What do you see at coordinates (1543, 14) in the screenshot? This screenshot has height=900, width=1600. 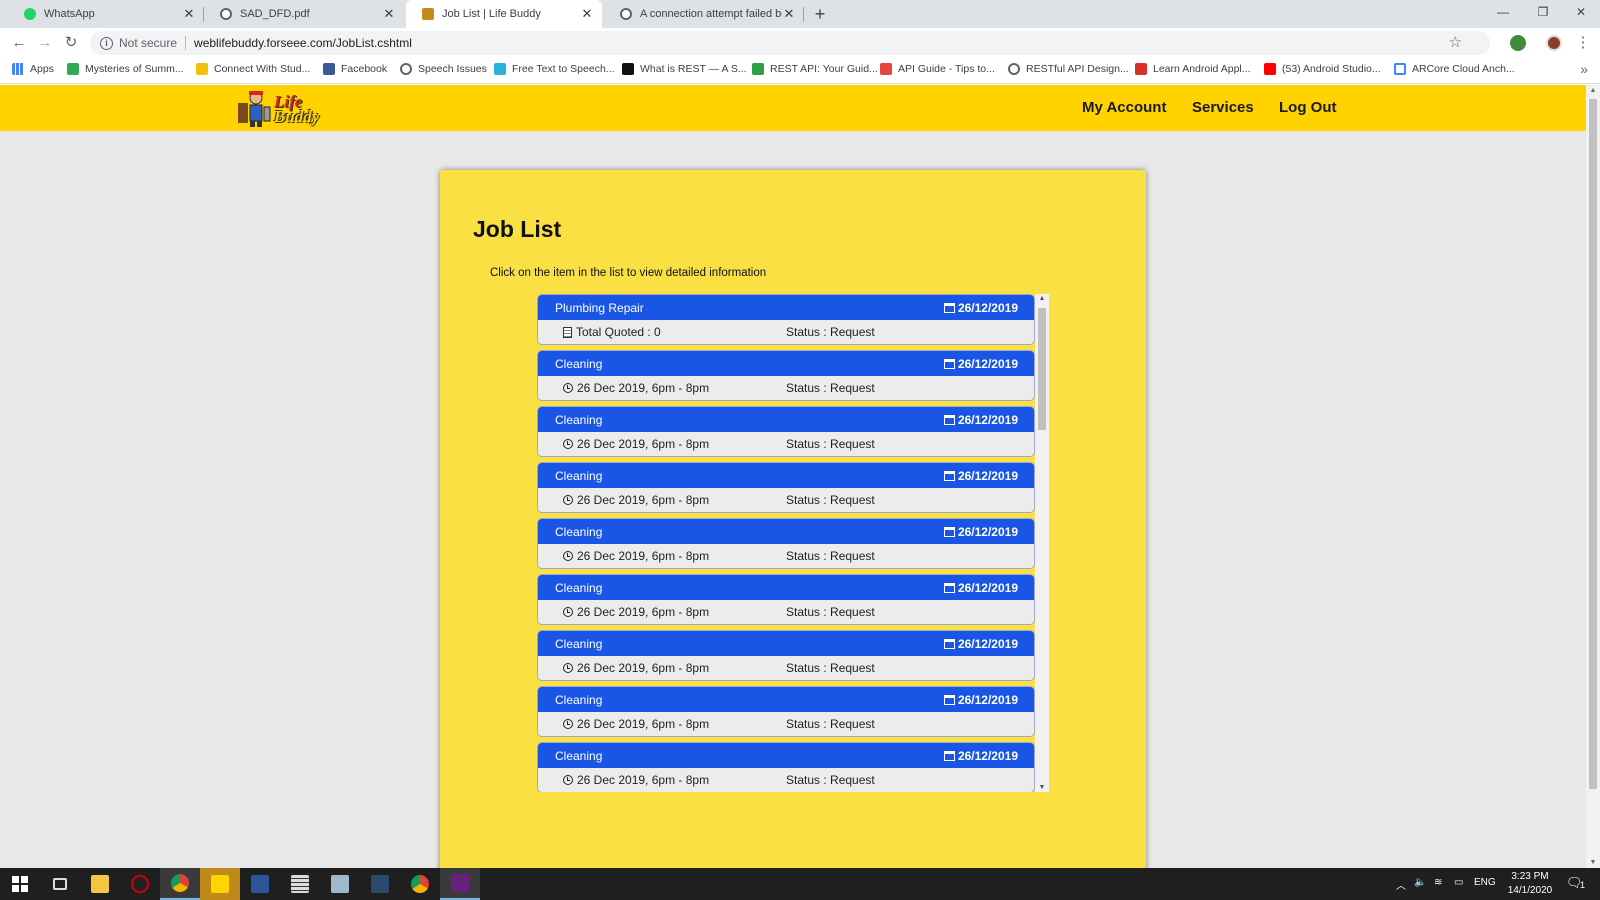 I see `restore-button: ❐` at bounding box center [1543, 14].